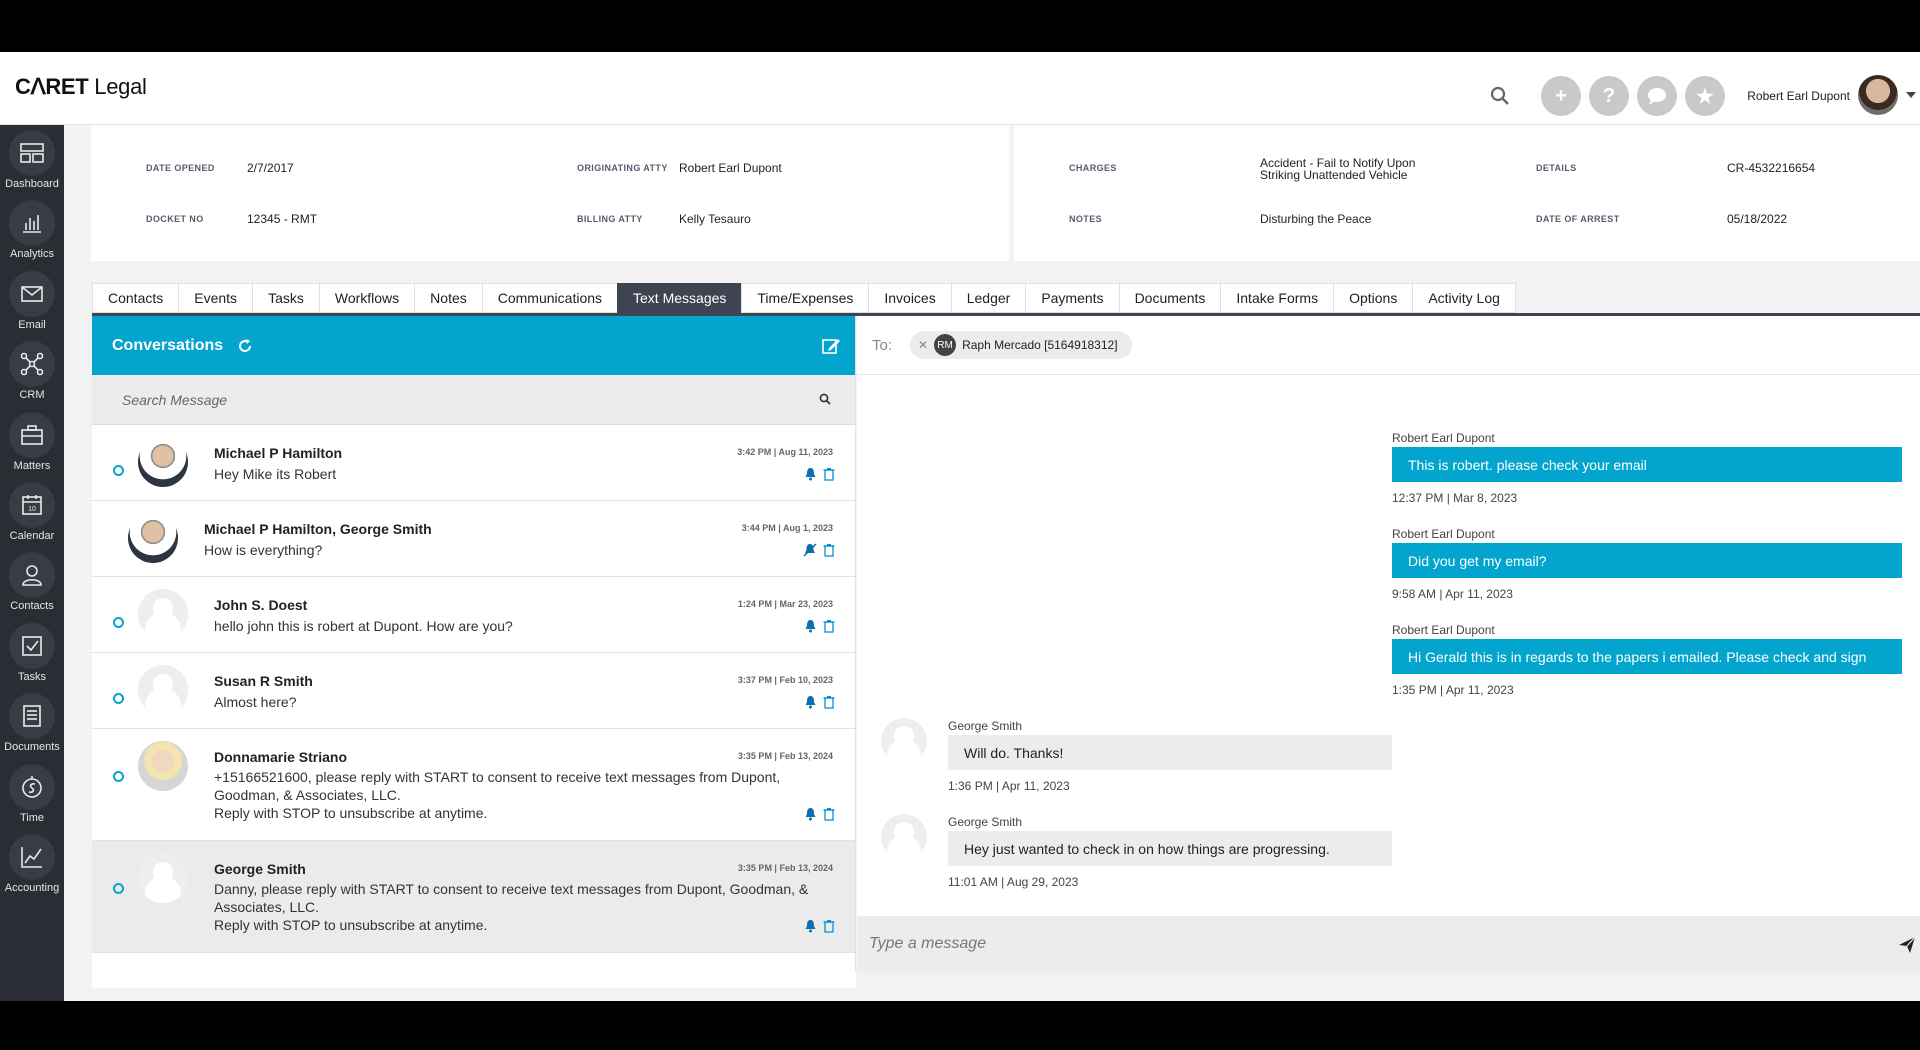 This screenshot has height=1050, width=1920. I want to click on search-message-field: Search Message, so click(473, 400).